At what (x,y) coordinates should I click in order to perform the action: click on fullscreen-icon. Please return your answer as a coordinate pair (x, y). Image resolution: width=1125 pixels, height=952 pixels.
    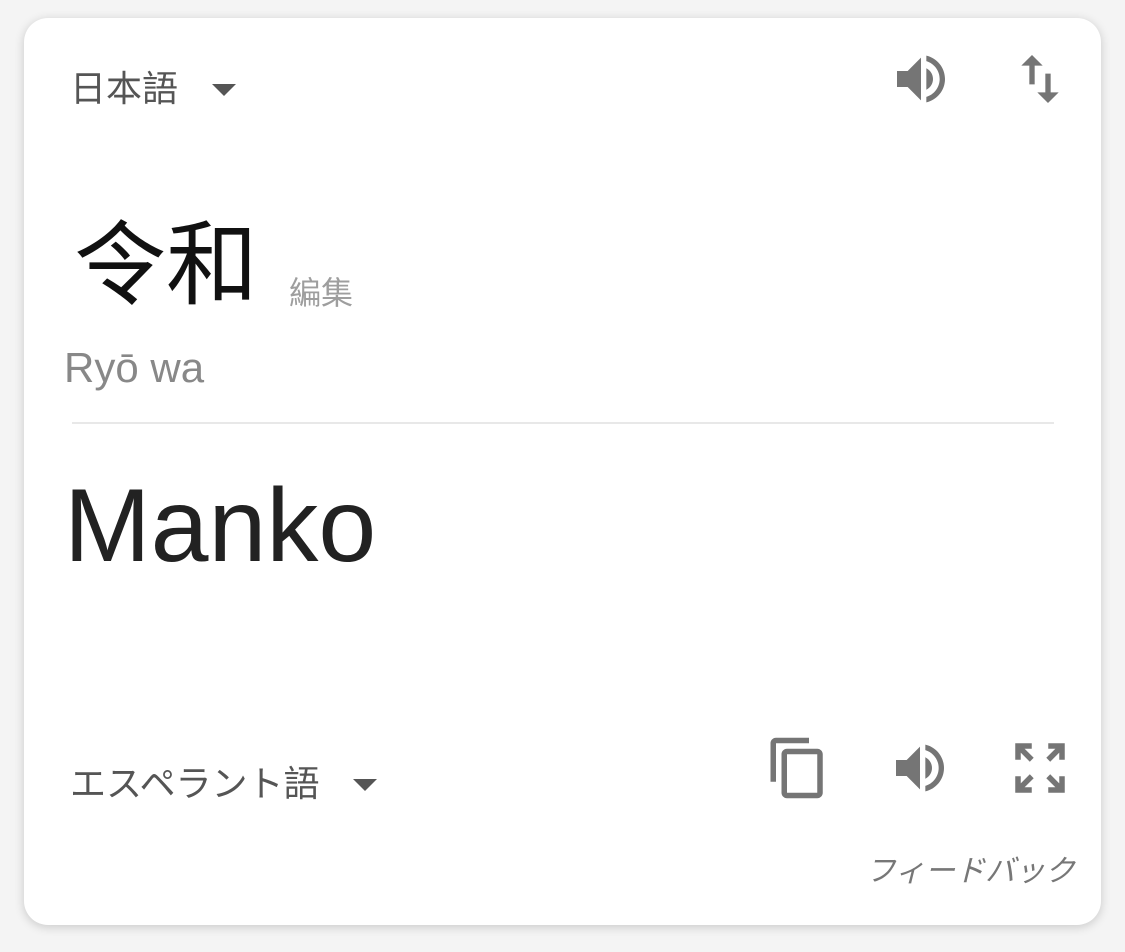
    Looking at the image, I should click on (1040, 768).